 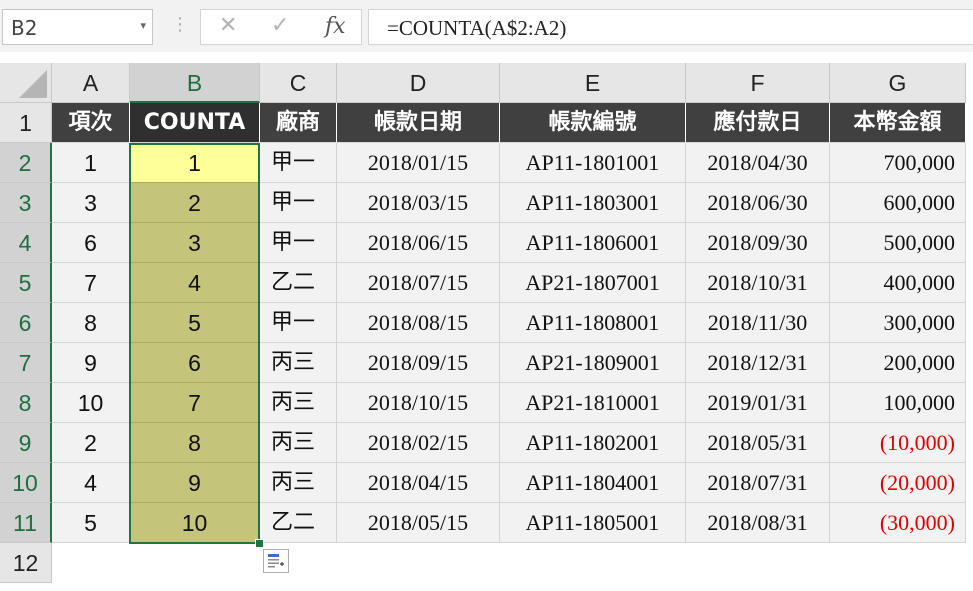 I want to click on row-header-3: 3, so click(x=26, y=203).